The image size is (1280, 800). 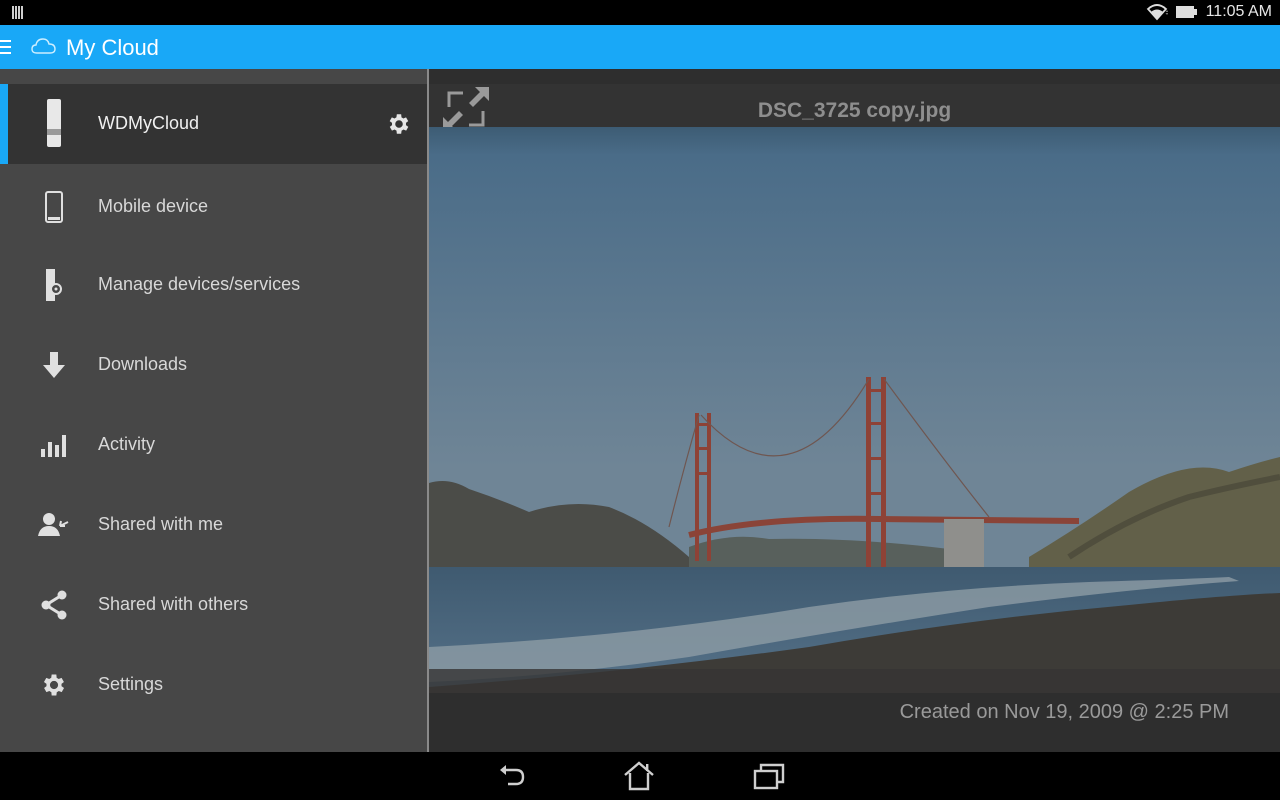 What do you see at coordinates (199, 284) in the screenshot?
I see `sidebar-item-label: Manage devices/services` at bounding box center [199, 284].